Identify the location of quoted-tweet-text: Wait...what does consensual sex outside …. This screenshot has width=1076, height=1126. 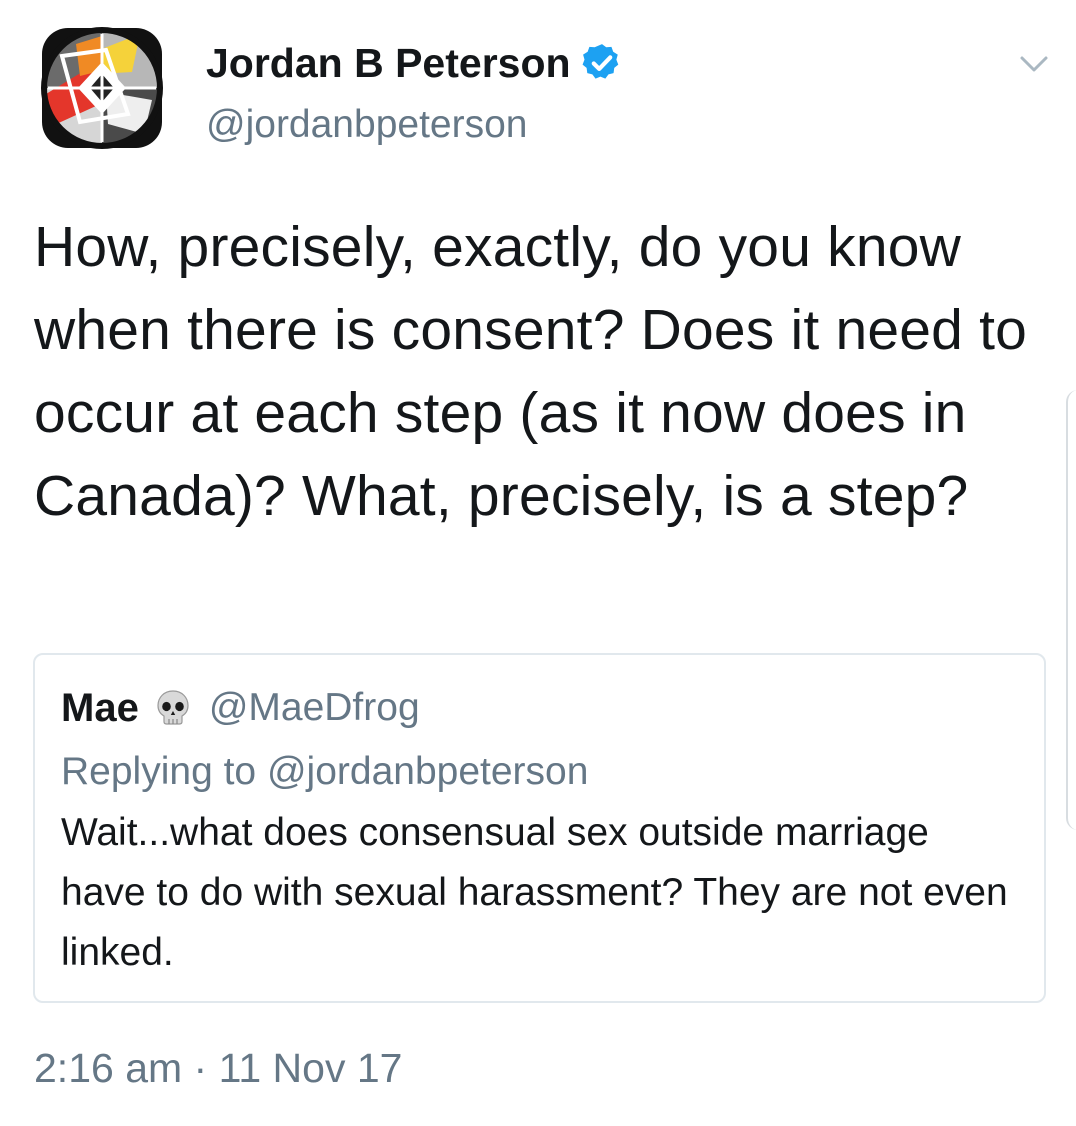
(534, 892).